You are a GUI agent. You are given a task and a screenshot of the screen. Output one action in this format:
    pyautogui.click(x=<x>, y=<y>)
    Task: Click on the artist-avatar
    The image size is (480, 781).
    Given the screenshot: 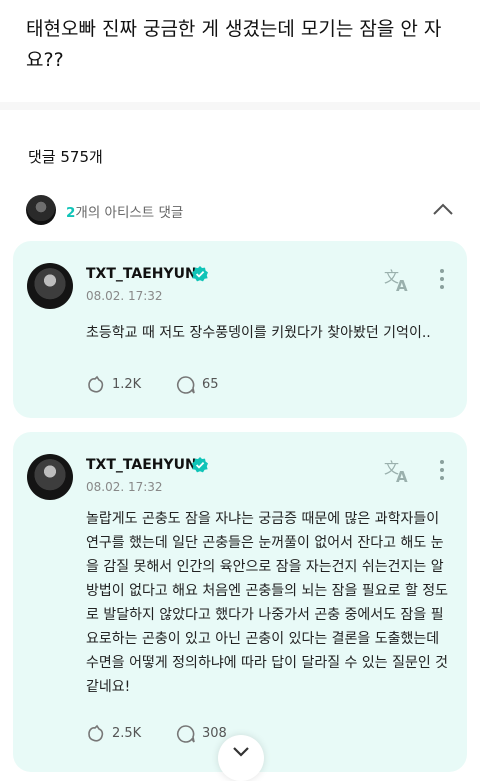 What is the action you would take?
    pyautogui.click(x=41, y=210)
    